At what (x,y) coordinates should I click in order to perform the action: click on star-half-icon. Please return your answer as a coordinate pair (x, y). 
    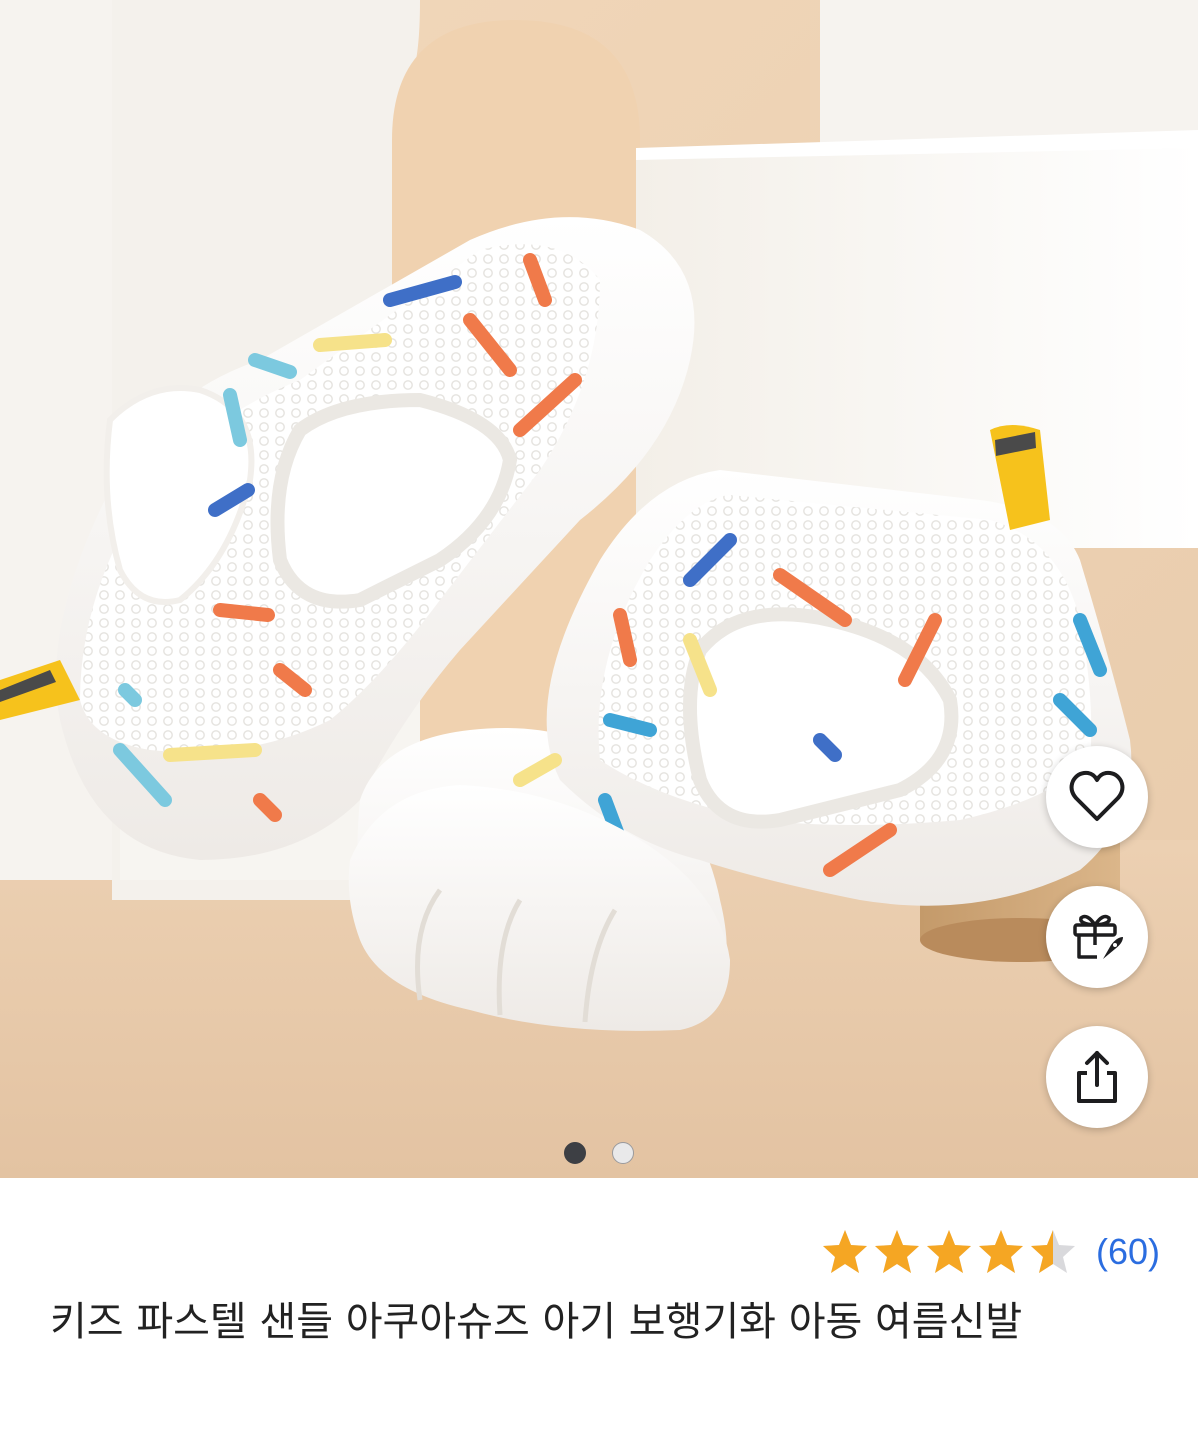
    Looking at the image, I should click on (1053, 1252).